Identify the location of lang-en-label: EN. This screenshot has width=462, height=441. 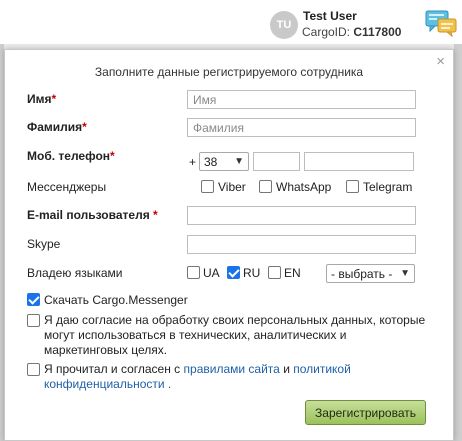
(292, 273).